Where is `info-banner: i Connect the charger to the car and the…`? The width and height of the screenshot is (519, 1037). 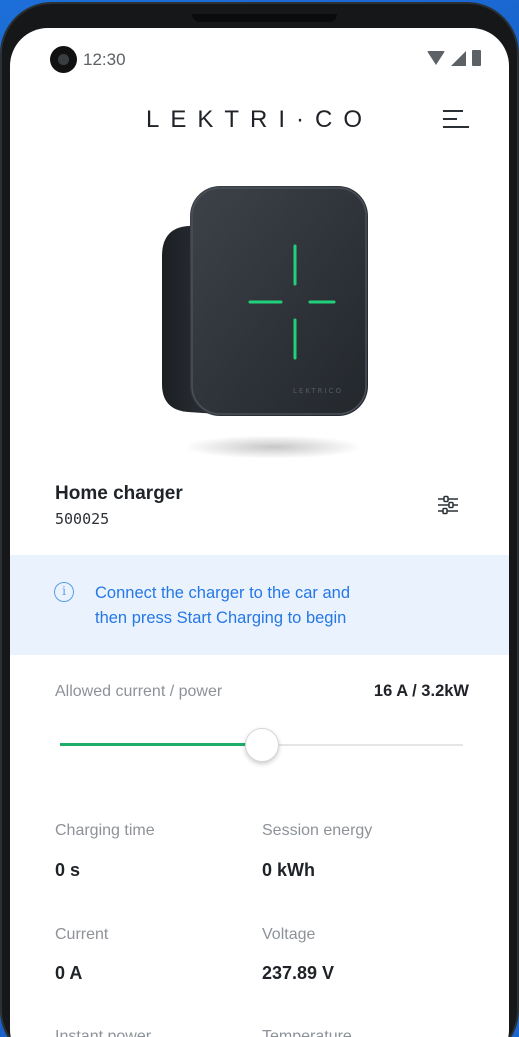
info-banner: i Connect the charger to the car and the… is located at coordinates (259, 605).